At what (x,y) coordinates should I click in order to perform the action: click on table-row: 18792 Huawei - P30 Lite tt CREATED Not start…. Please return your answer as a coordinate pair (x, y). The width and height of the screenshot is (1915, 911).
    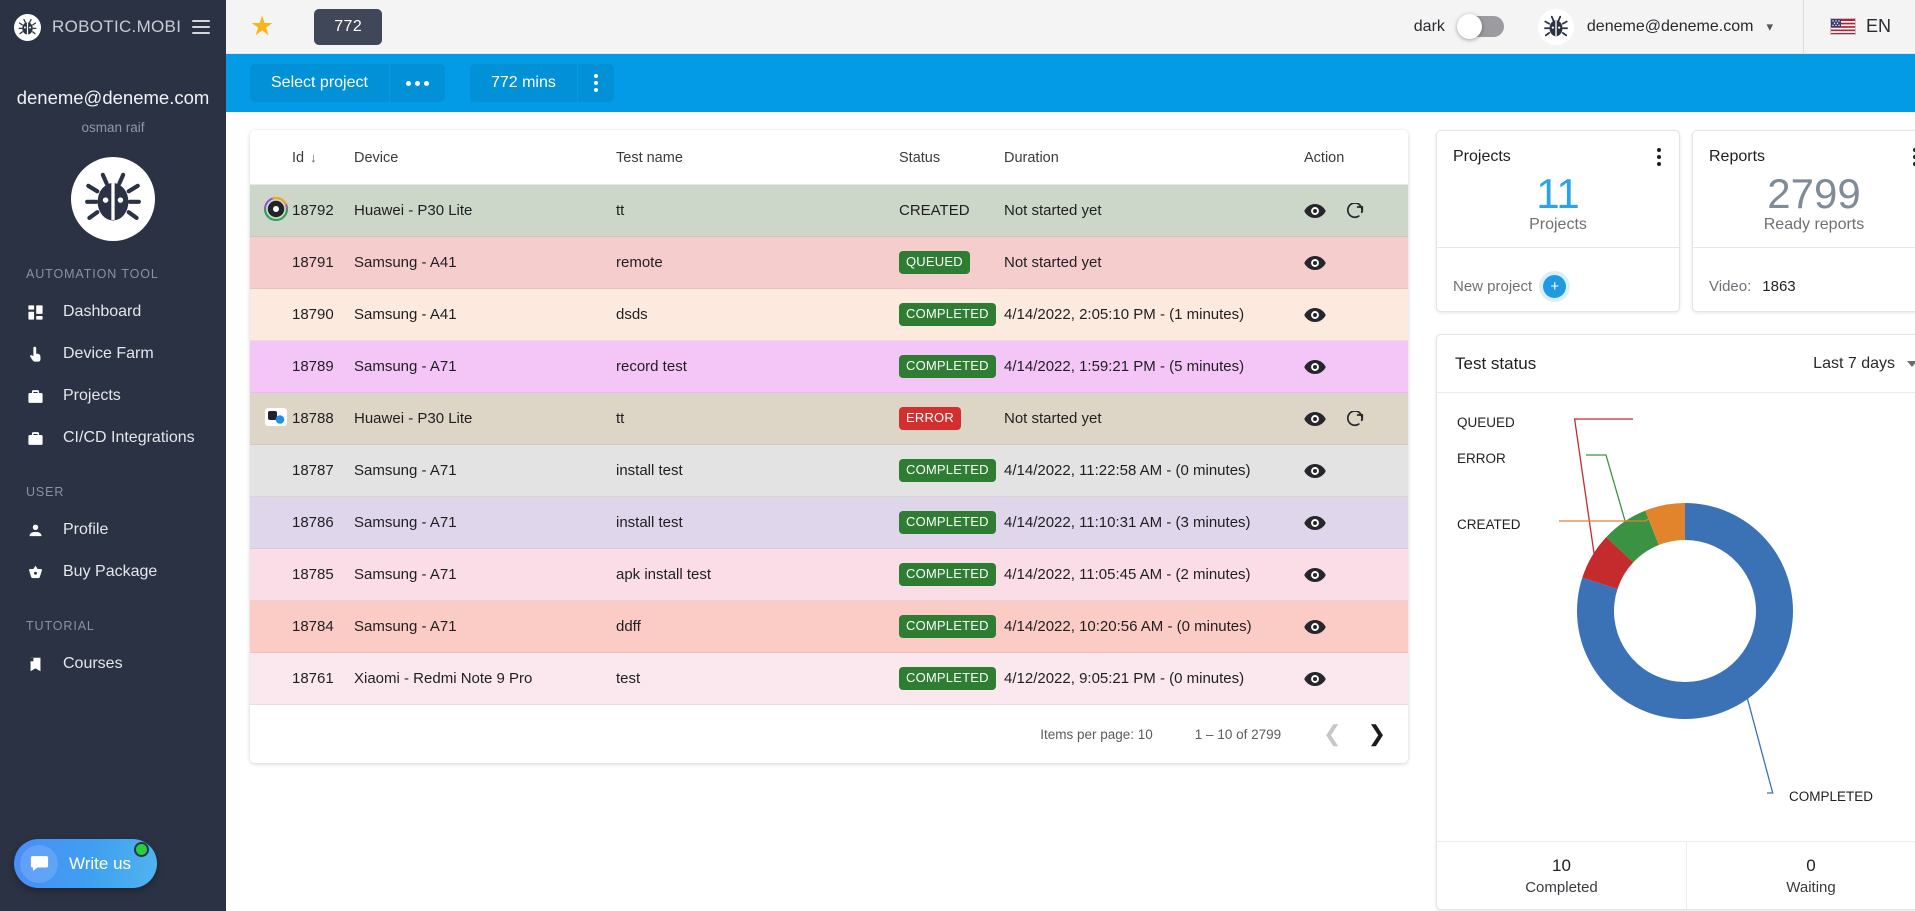
    Looking at the image, I should click on (829, 210).